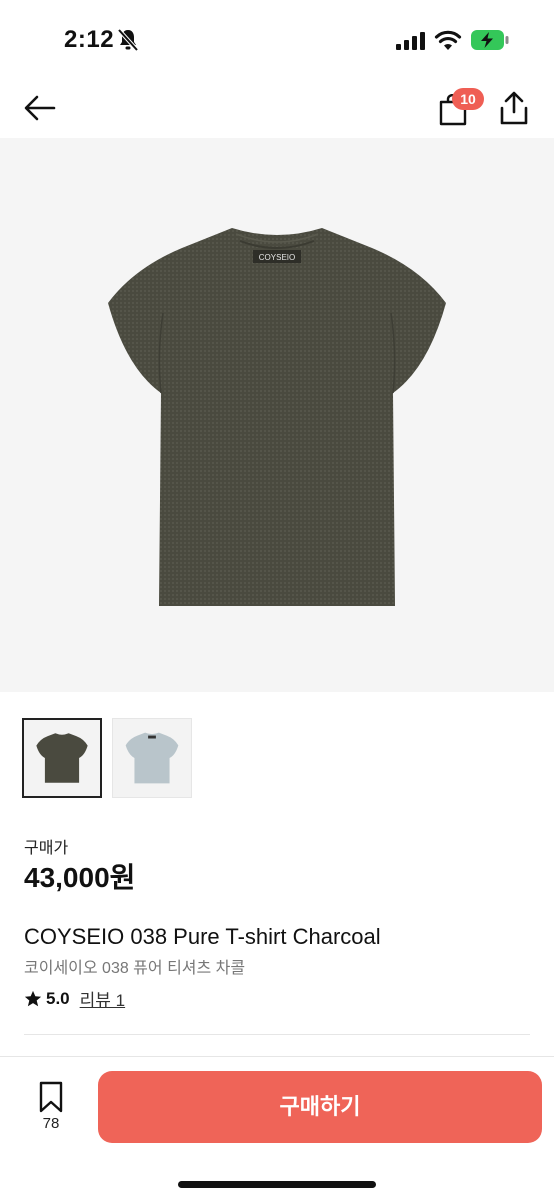 The height and width of the screenshot is (1200, 554). I want to click on buy-button: 구매하기, so click(320, 1107).